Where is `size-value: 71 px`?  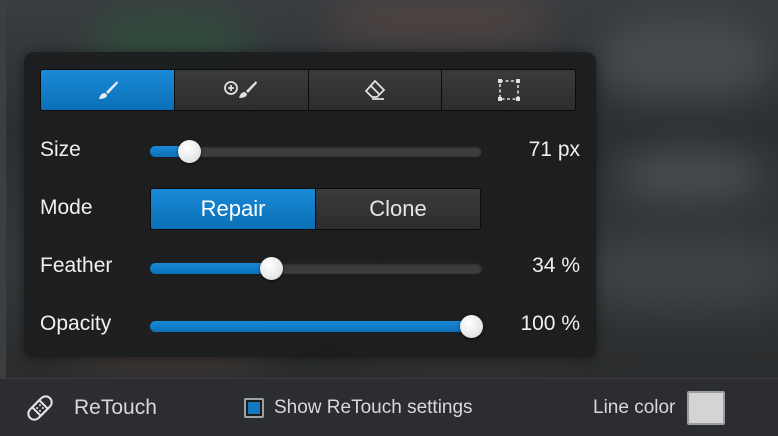
size-value: 71 px is located at coordinates (554, 149).